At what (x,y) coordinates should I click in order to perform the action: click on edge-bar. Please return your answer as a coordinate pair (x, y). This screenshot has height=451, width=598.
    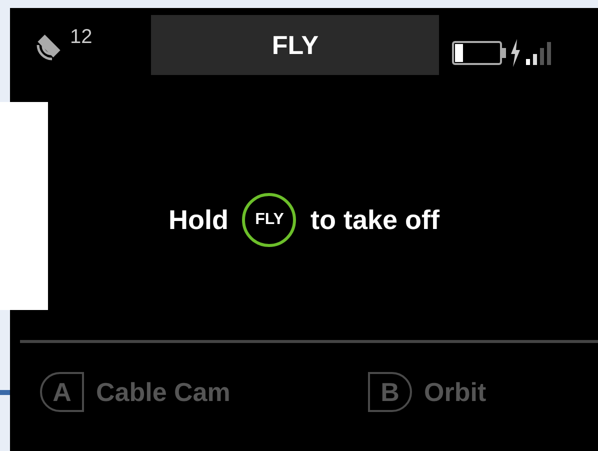
    Looking at the image, I should click on (5, 392).